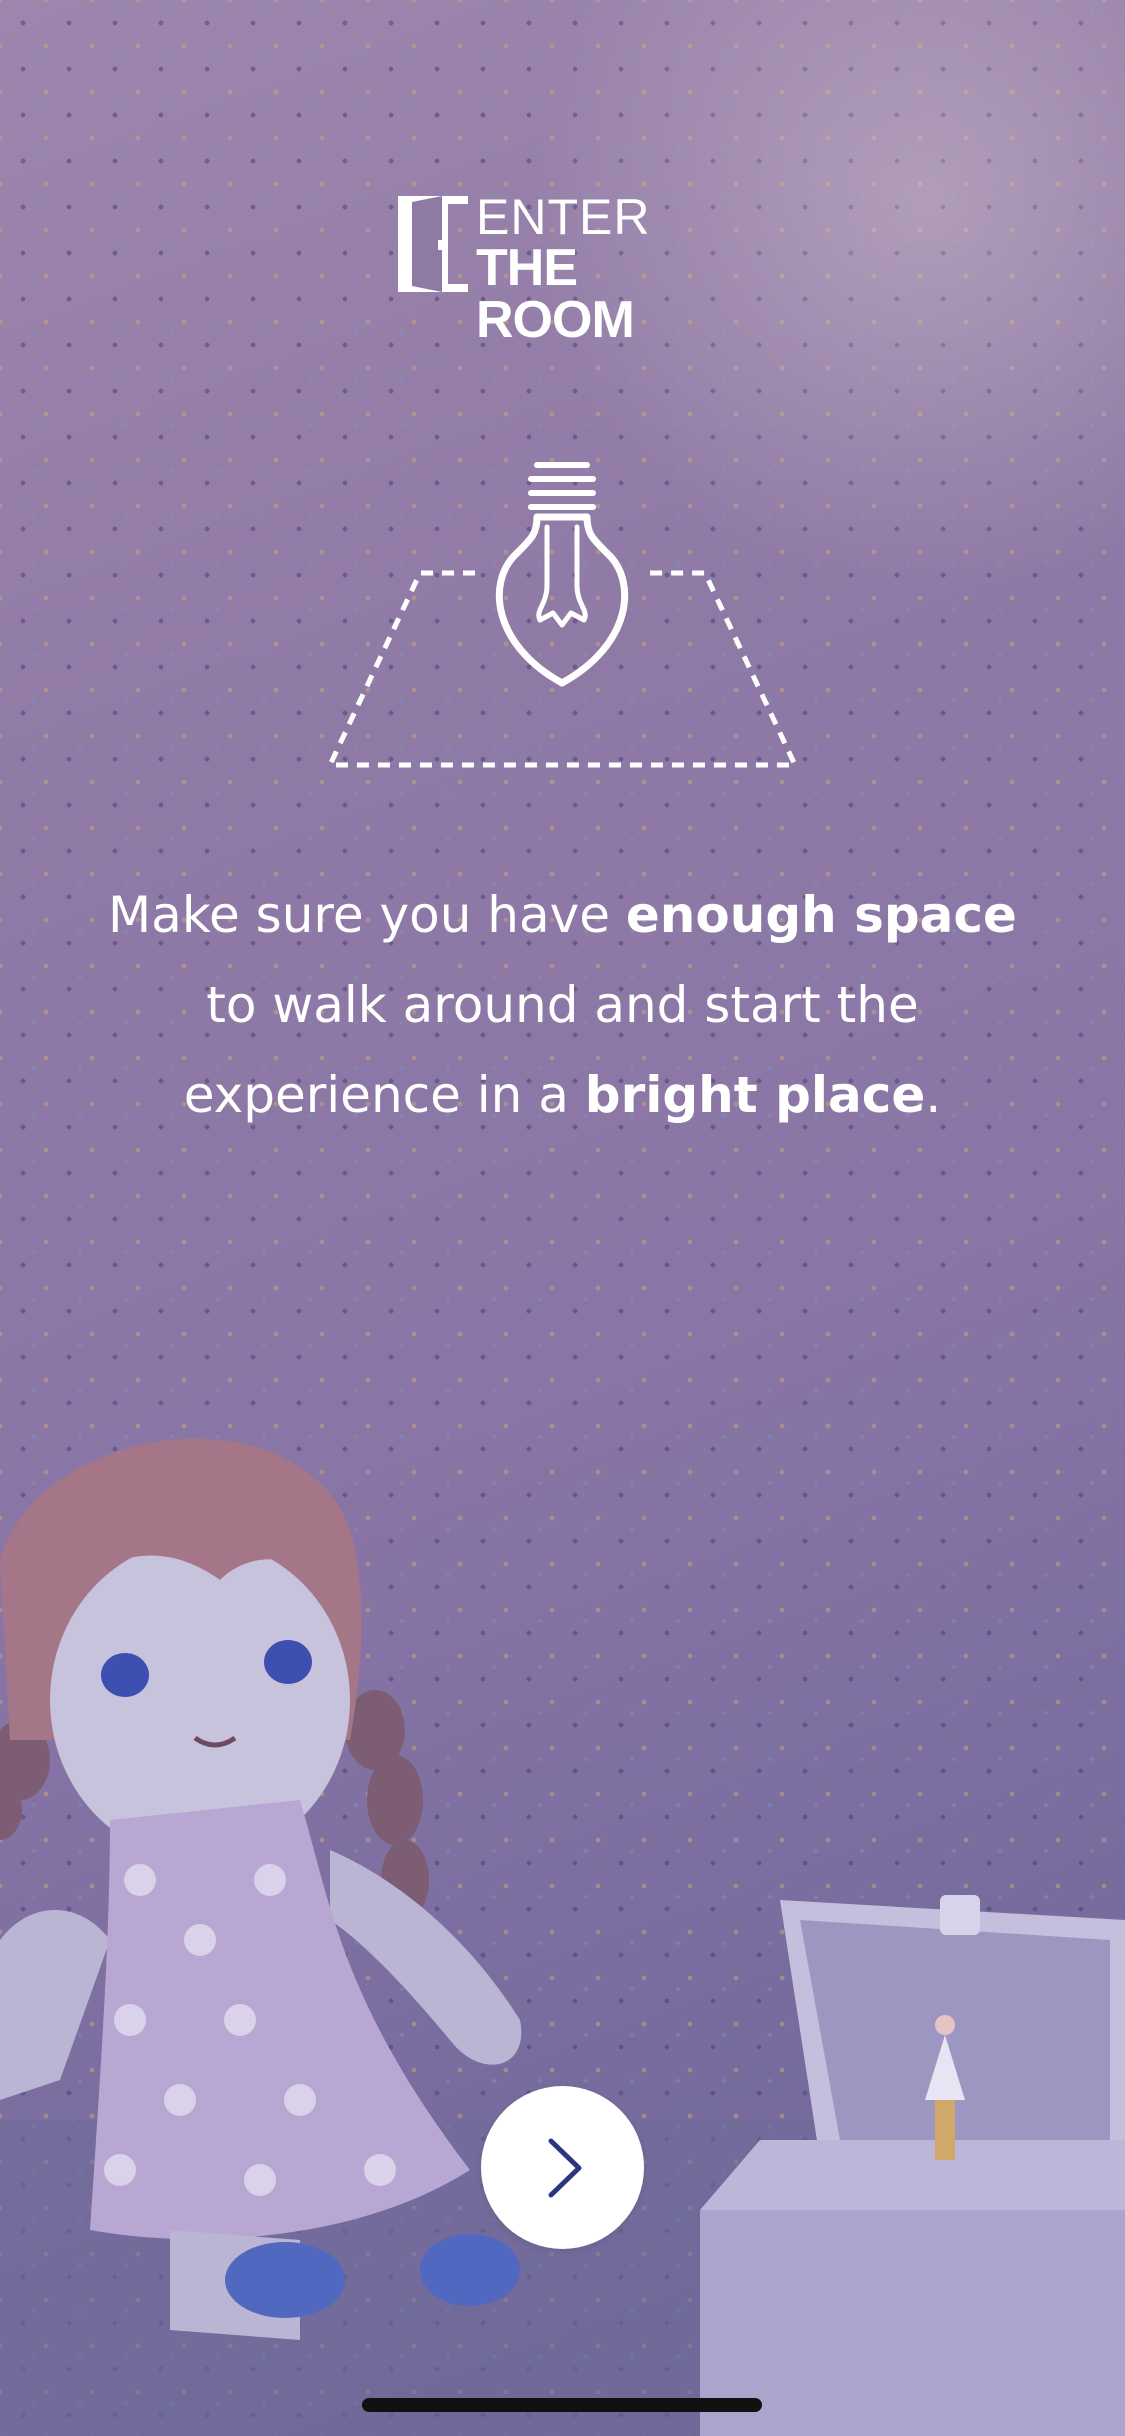 Image resolution: width=1125 pixels, height=2436 pixels. What do you see at coordinates (285, 2280) in the screenshot?
I see `doll-left-shoe` at bounding box center [285, 2280].